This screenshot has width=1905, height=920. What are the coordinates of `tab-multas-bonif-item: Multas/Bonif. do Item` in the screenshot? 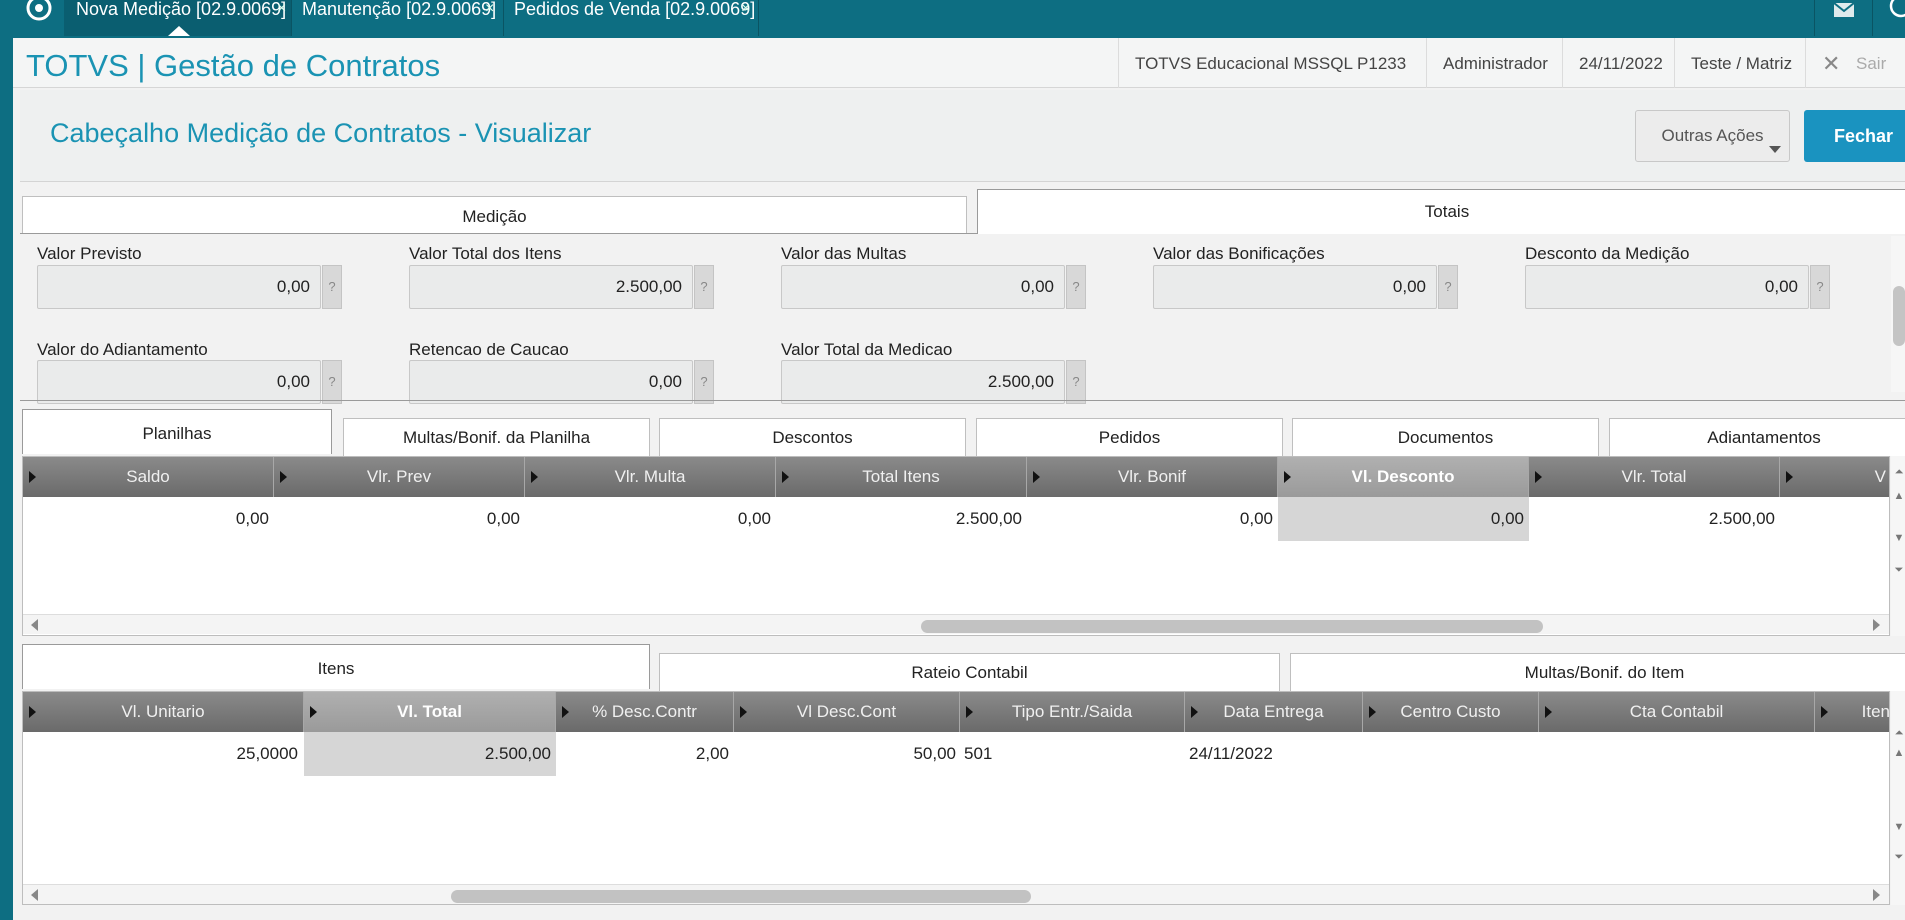 It's located at (1597, 672).